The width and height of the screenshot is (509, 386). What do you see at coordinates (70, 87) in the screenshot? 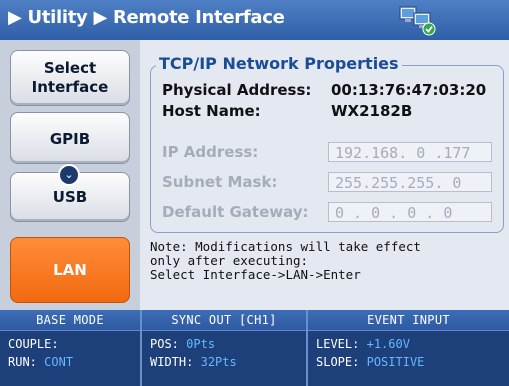
I see `select-interface-label-2: Interface` at bounding box center [70, 87].